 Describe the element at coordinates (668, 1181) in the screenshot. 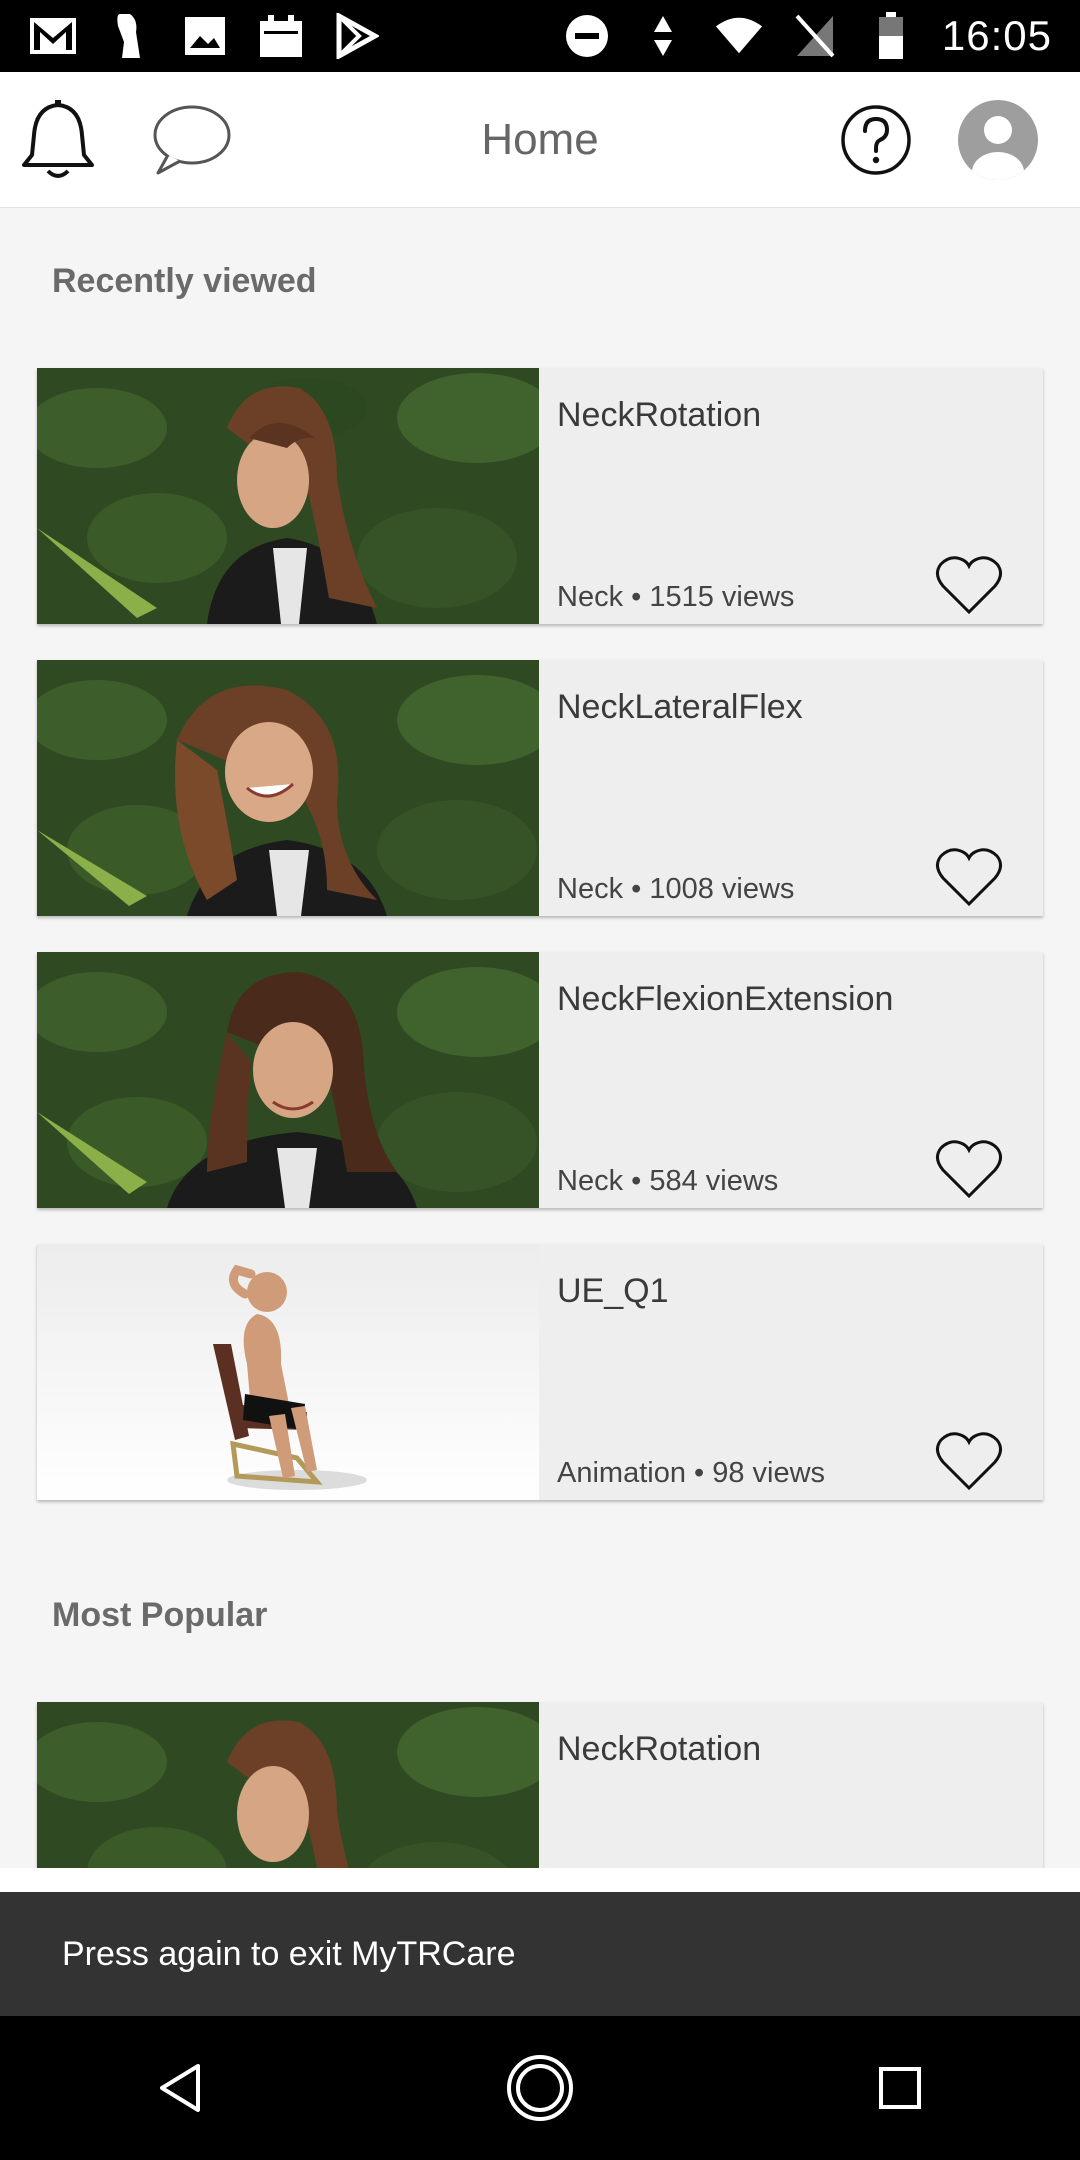

I see `video-meta: Neck • 584 views` at that location.